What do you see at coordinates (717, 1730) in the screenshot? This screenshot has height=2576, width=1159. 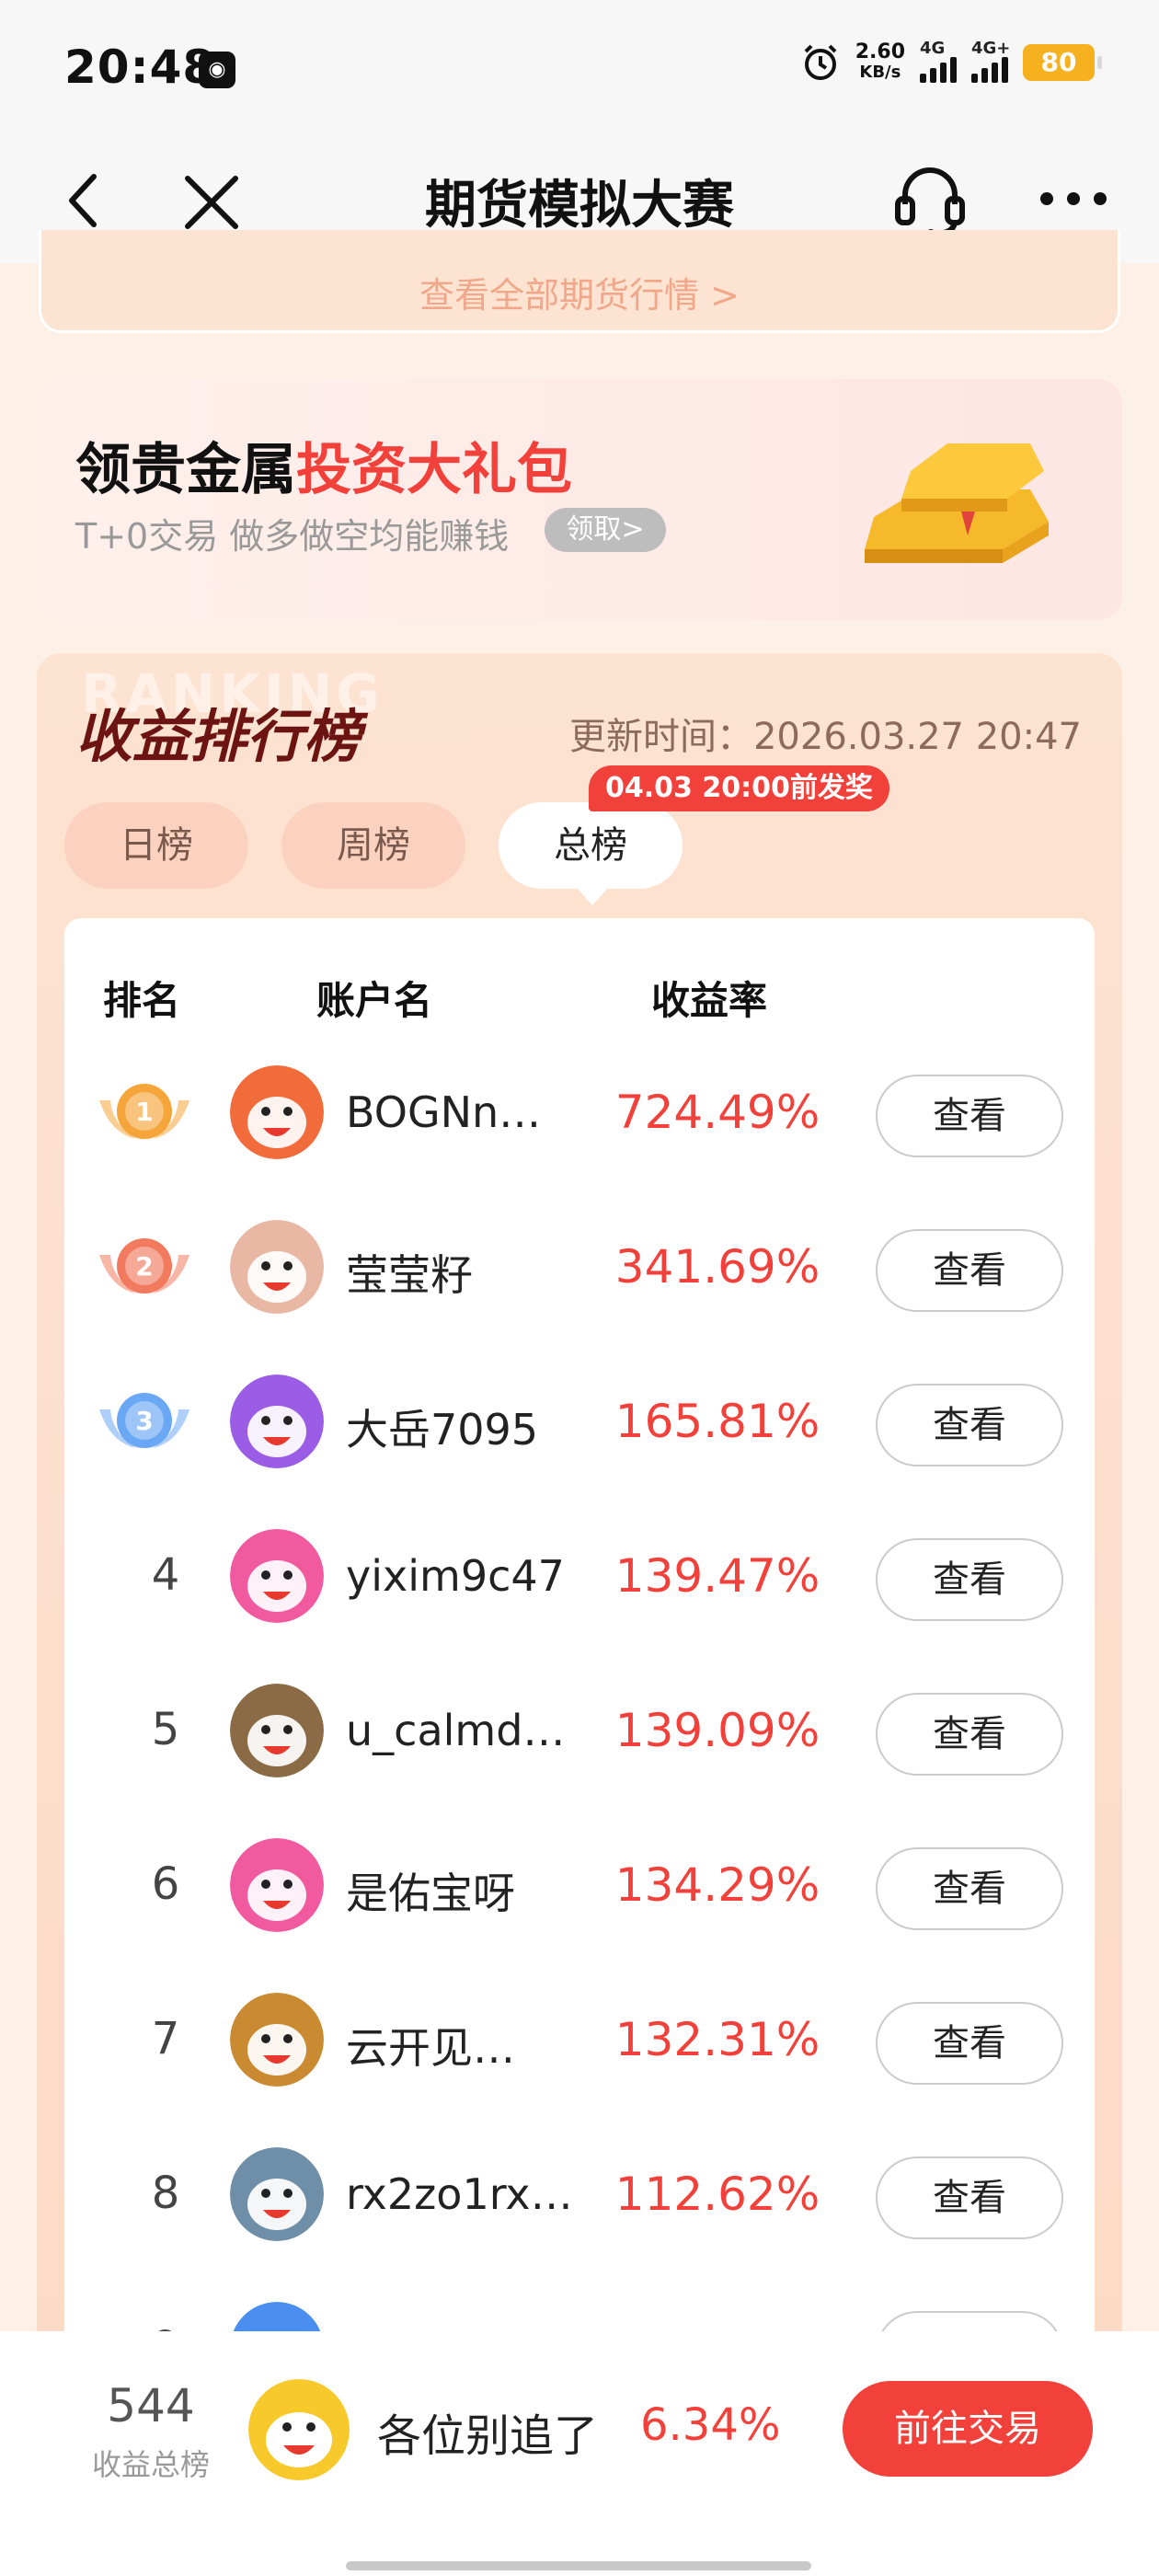 I see `yield-value: 139.09%` at bounding box center [717, 1730].